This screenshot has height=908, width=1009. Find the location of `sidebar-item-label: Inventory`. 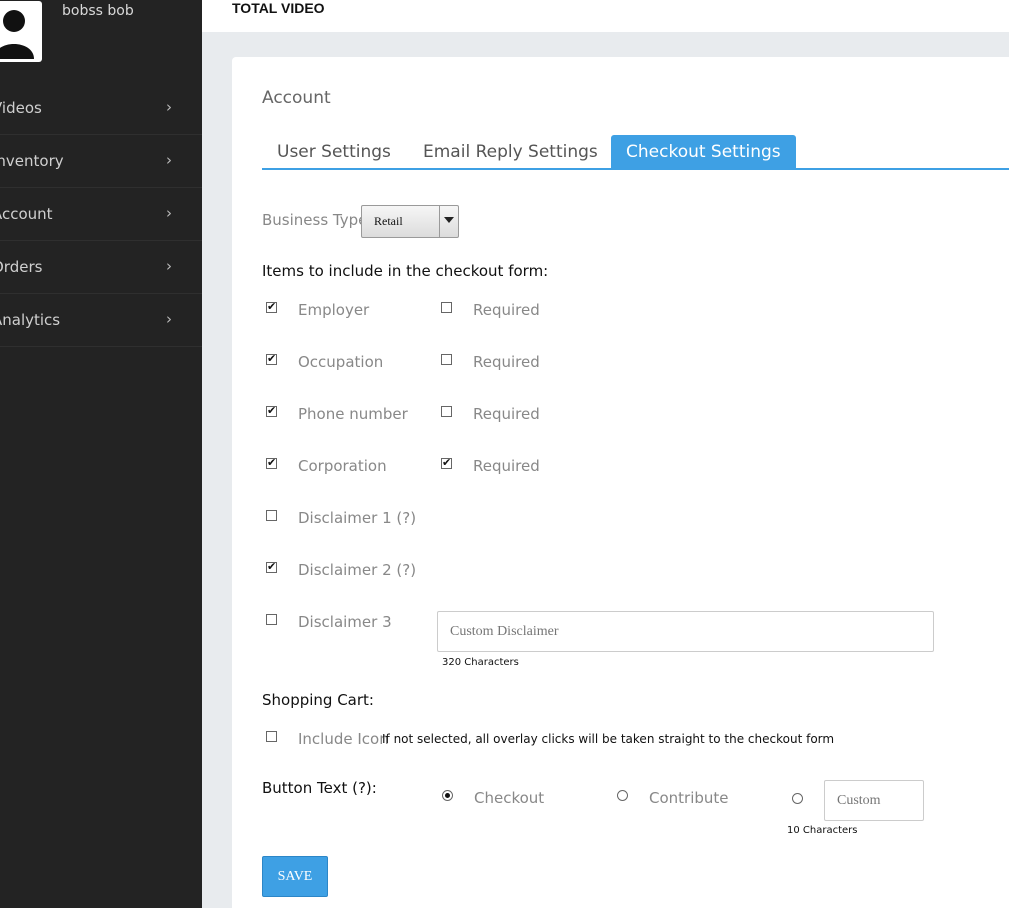

sidebar-item-label: Inventory is located at coordinates (32, 161).